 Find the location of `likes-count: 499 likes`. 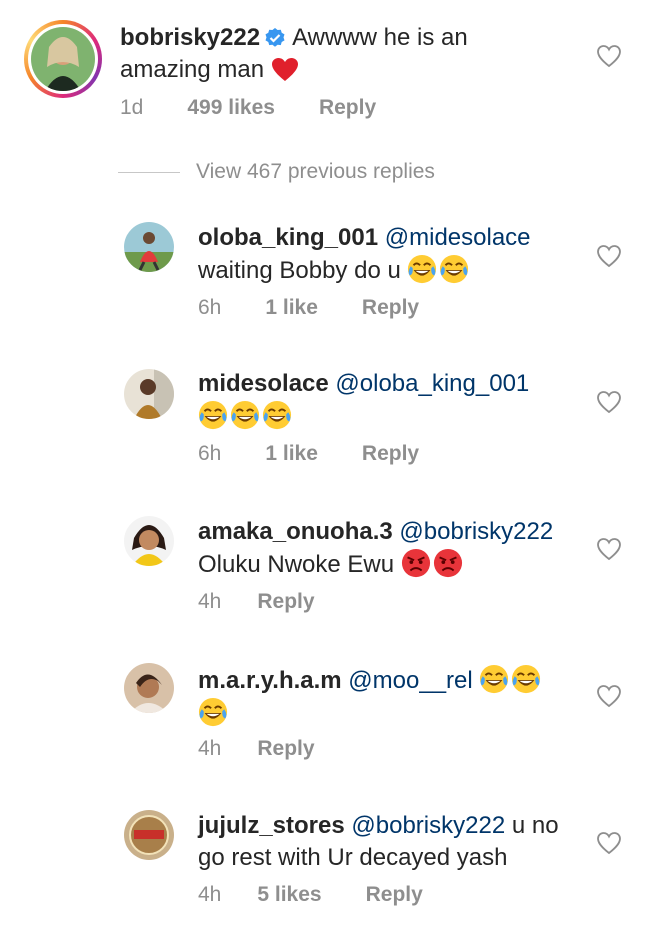

likes-count: 499 likes is located at coordinates (231, 107).